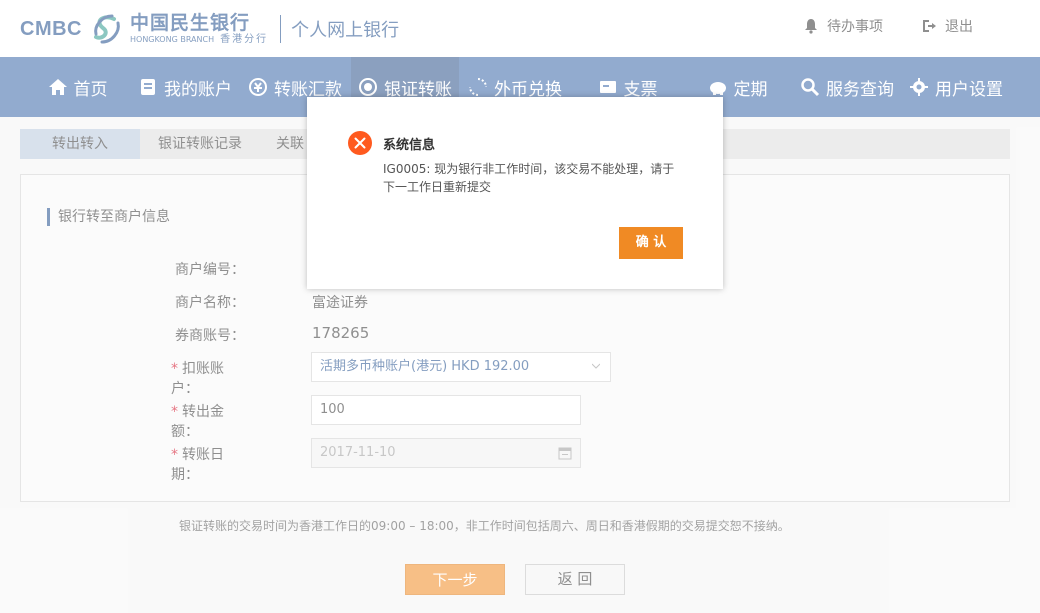 This screenshot has height=613, width=1040. What do you see at coordinates (651, 243) in the screenshot?
I see `confirm-button: 确 认` at bounding box center [651, 243].